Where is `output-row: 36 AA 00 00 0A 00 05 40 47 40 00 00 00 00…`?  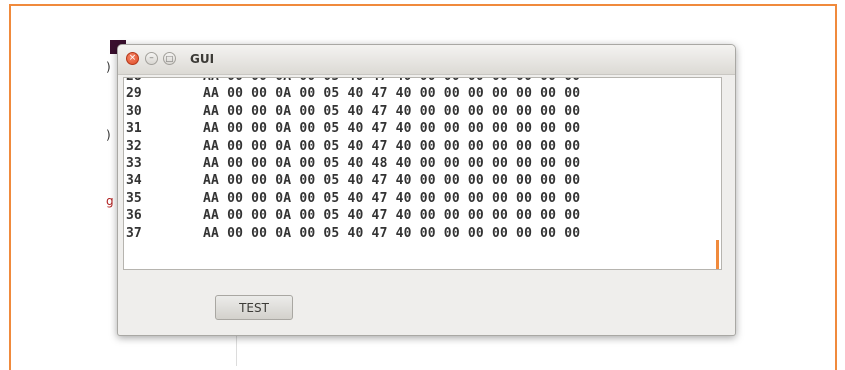 output-row: 36 AA 00 00 0A 00 05 40 47 40 00 00 00 00… is located at coordinates (422, 216).